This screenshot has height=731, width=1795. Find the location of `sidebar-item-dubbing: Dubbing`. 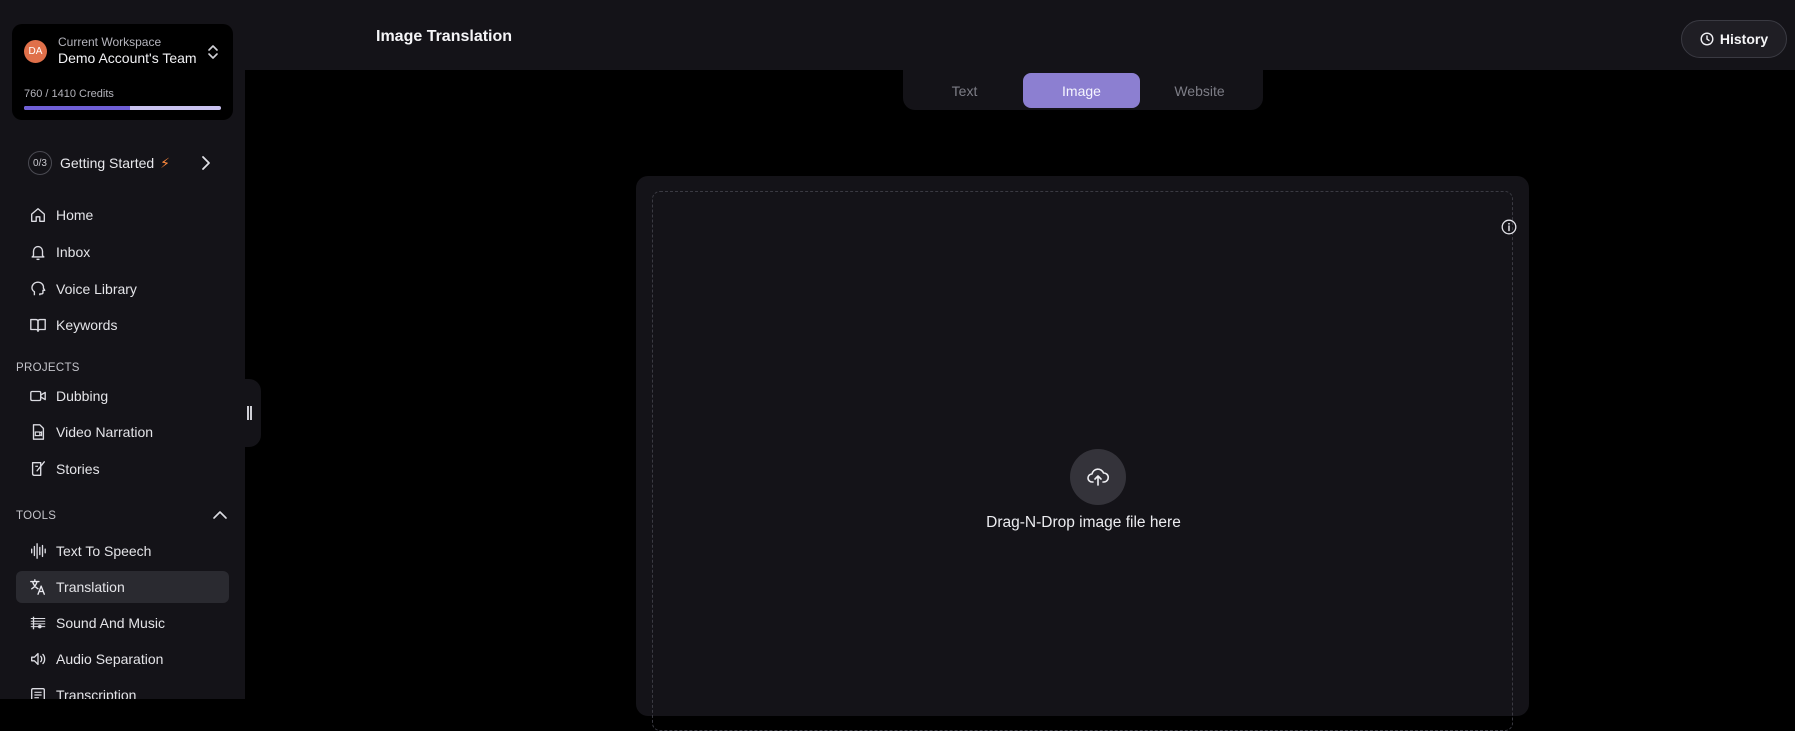

sidebar-item-dubbing: Dubbing is located at coordinates (122, 396).